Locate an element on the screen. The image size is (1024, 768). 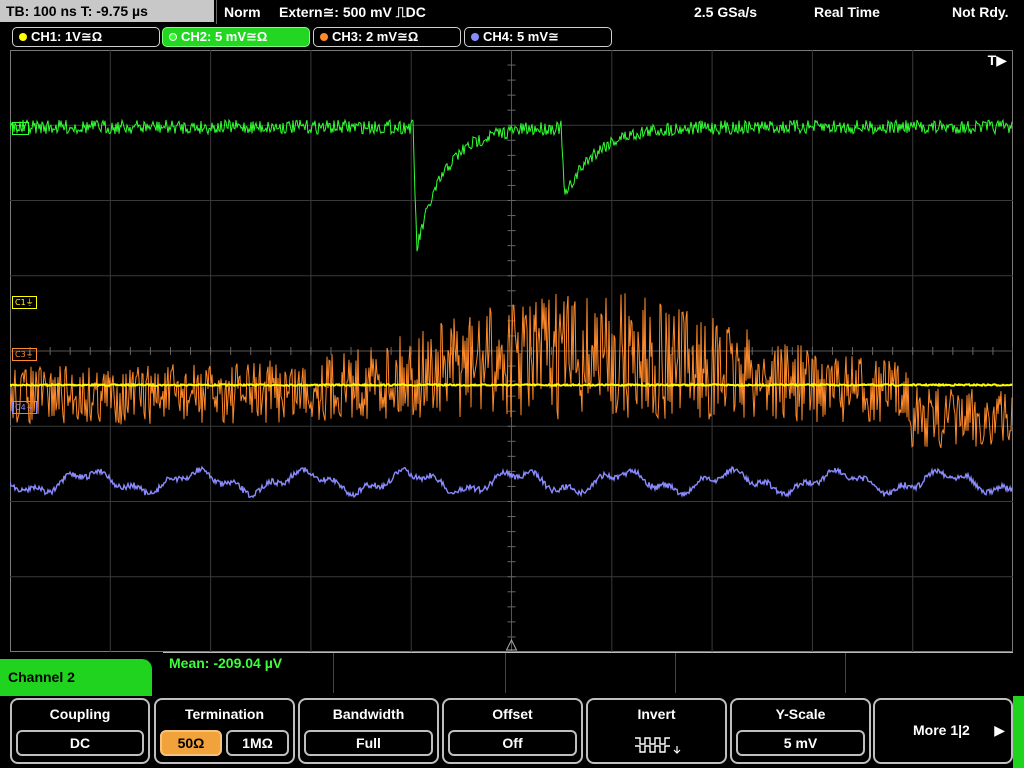
invert-waveform-icon is located at coordinates (658, 745).